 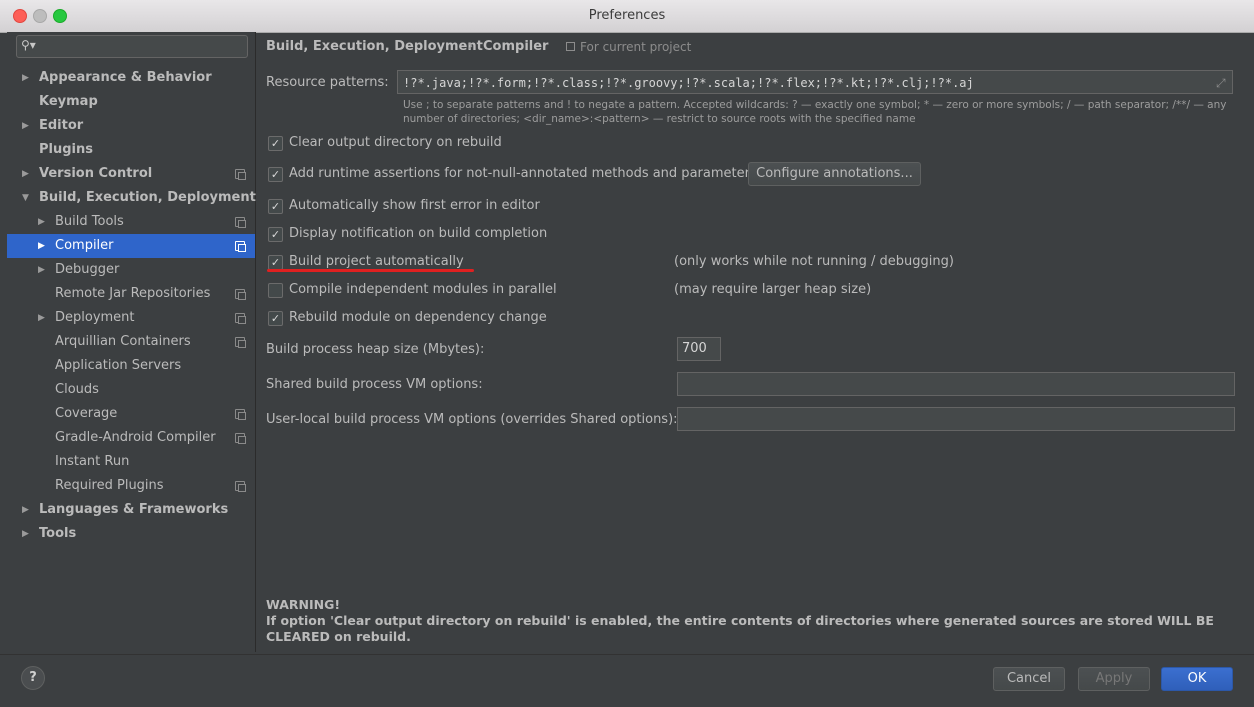 I want to click on sidebar-item-label: Version Control, so click(x=96, y=173).